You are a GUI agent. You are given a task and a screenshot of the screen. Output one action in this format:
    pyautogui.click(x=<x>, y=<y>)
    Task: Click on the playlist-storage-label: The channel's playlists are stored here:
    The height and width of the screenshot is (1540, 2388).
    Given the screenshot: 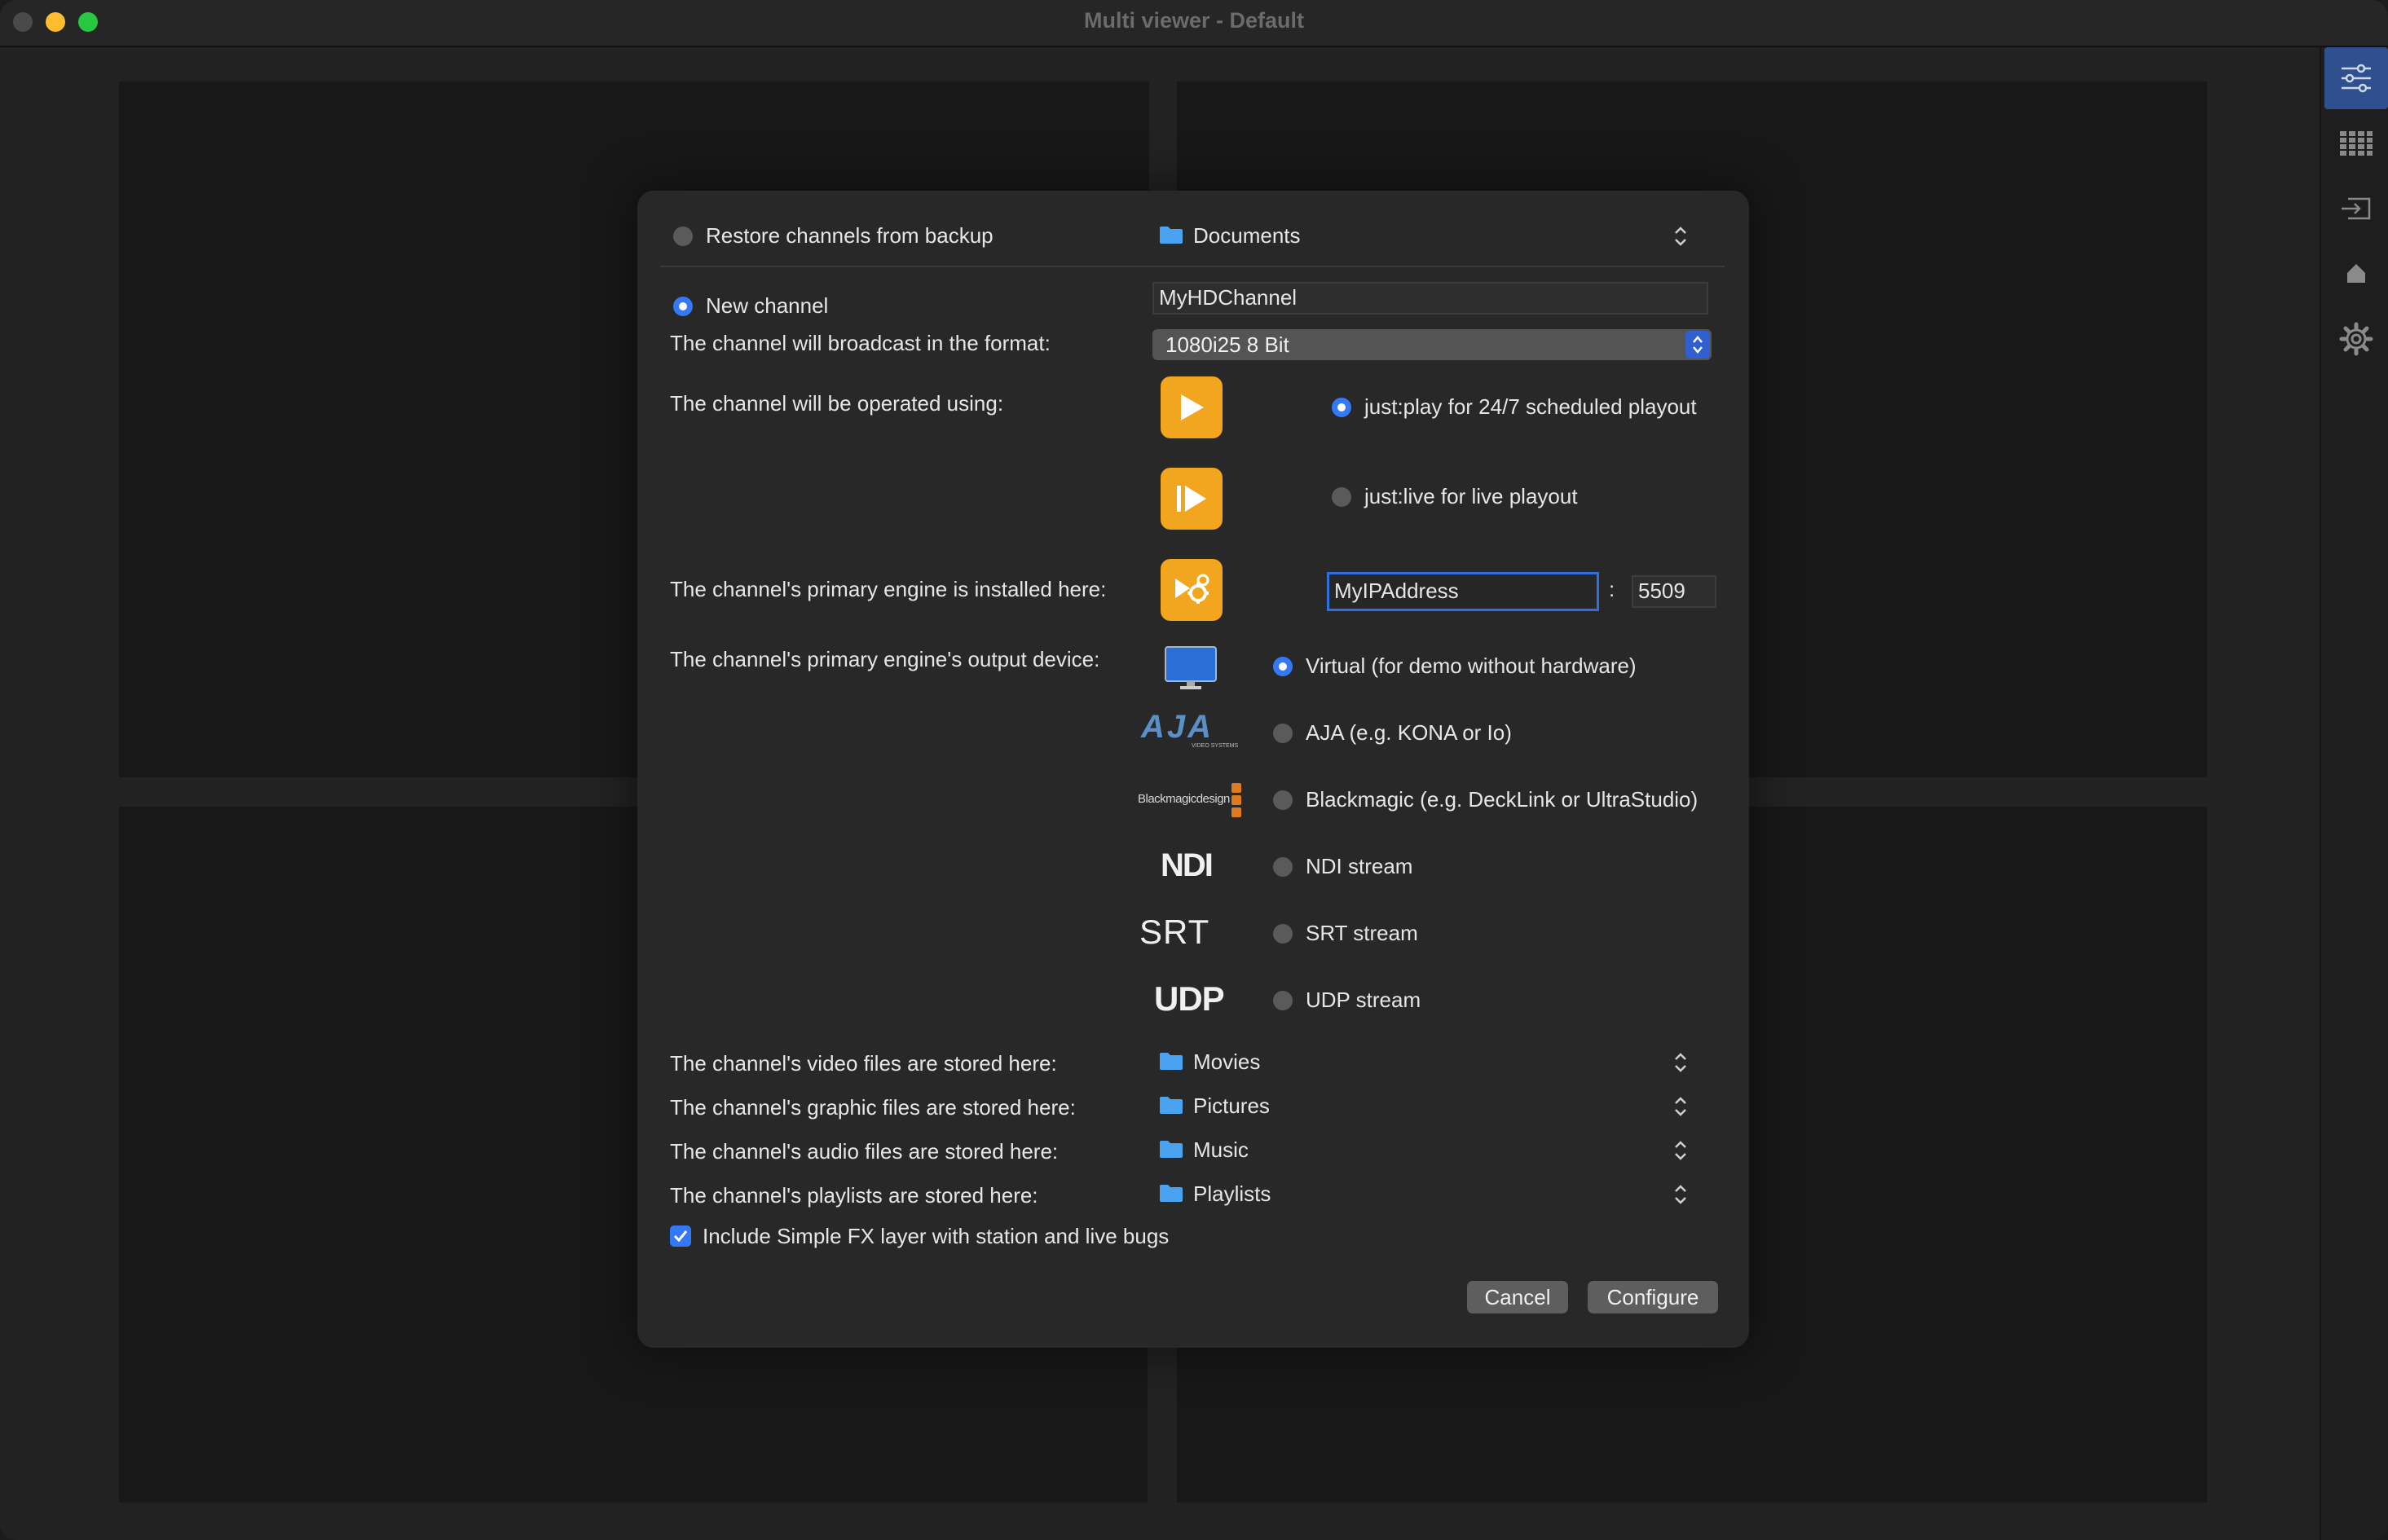 What is the action you would take?
    pyautogui.click(x=854, y=1195)
    